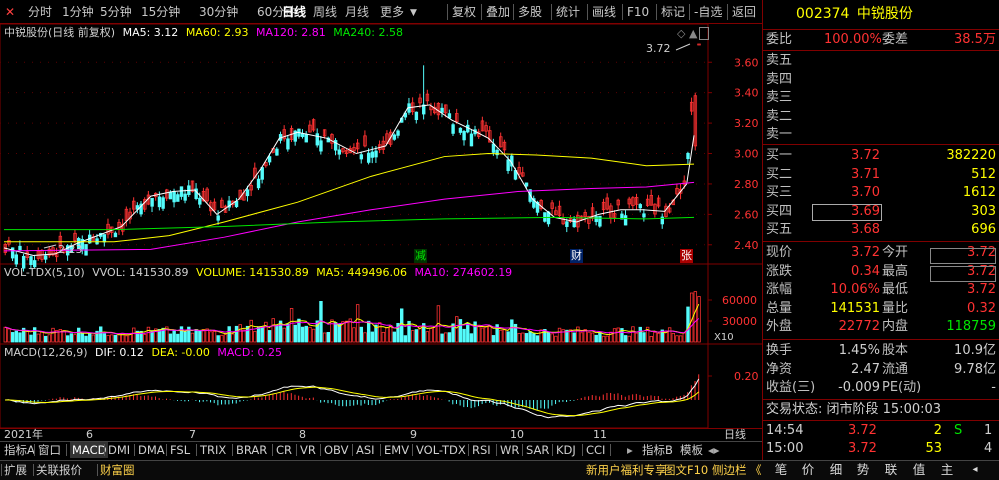 The width and height of the screenshot is (999, 480). I want to click on indicator-tab-extra-0: 指标B, so click(657, 450).